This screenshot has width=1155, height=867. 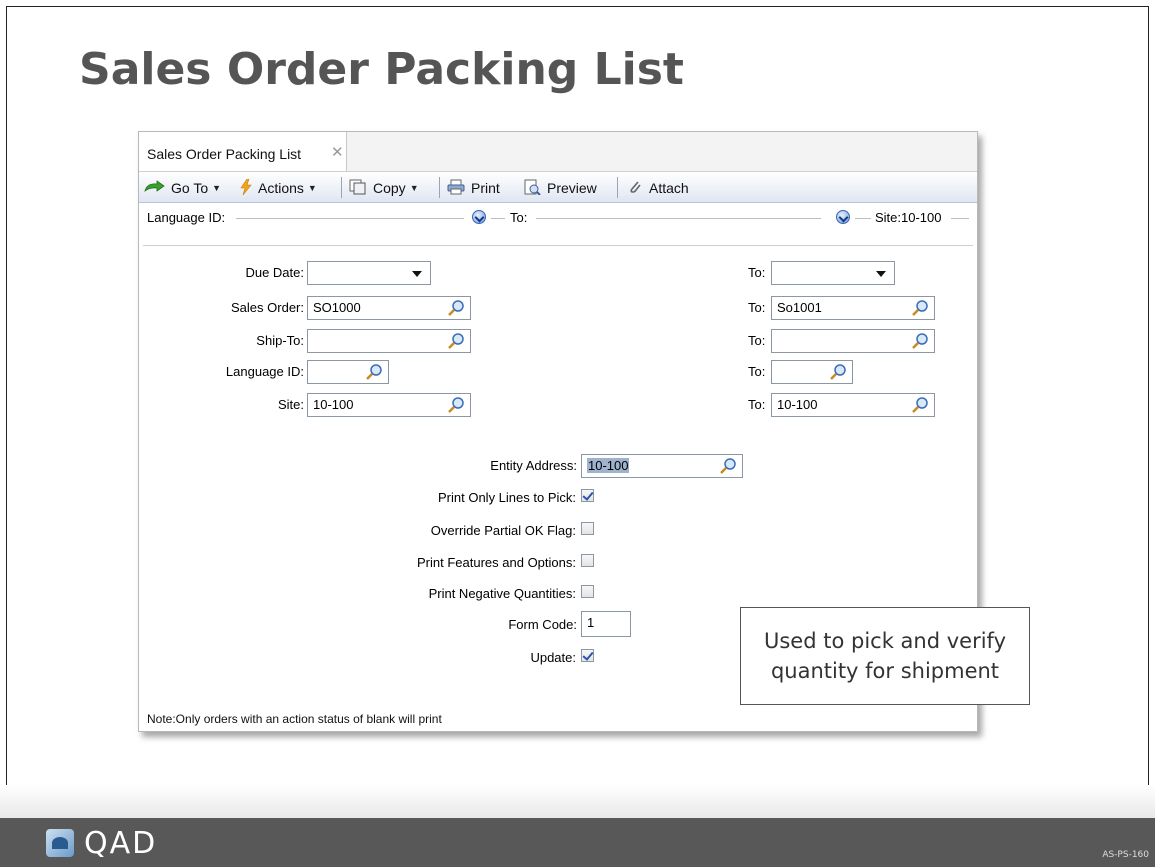 What do you see at coordinates (558, 245) in the screenshot?
I see `section-divider` at bounding box center [558, 245].